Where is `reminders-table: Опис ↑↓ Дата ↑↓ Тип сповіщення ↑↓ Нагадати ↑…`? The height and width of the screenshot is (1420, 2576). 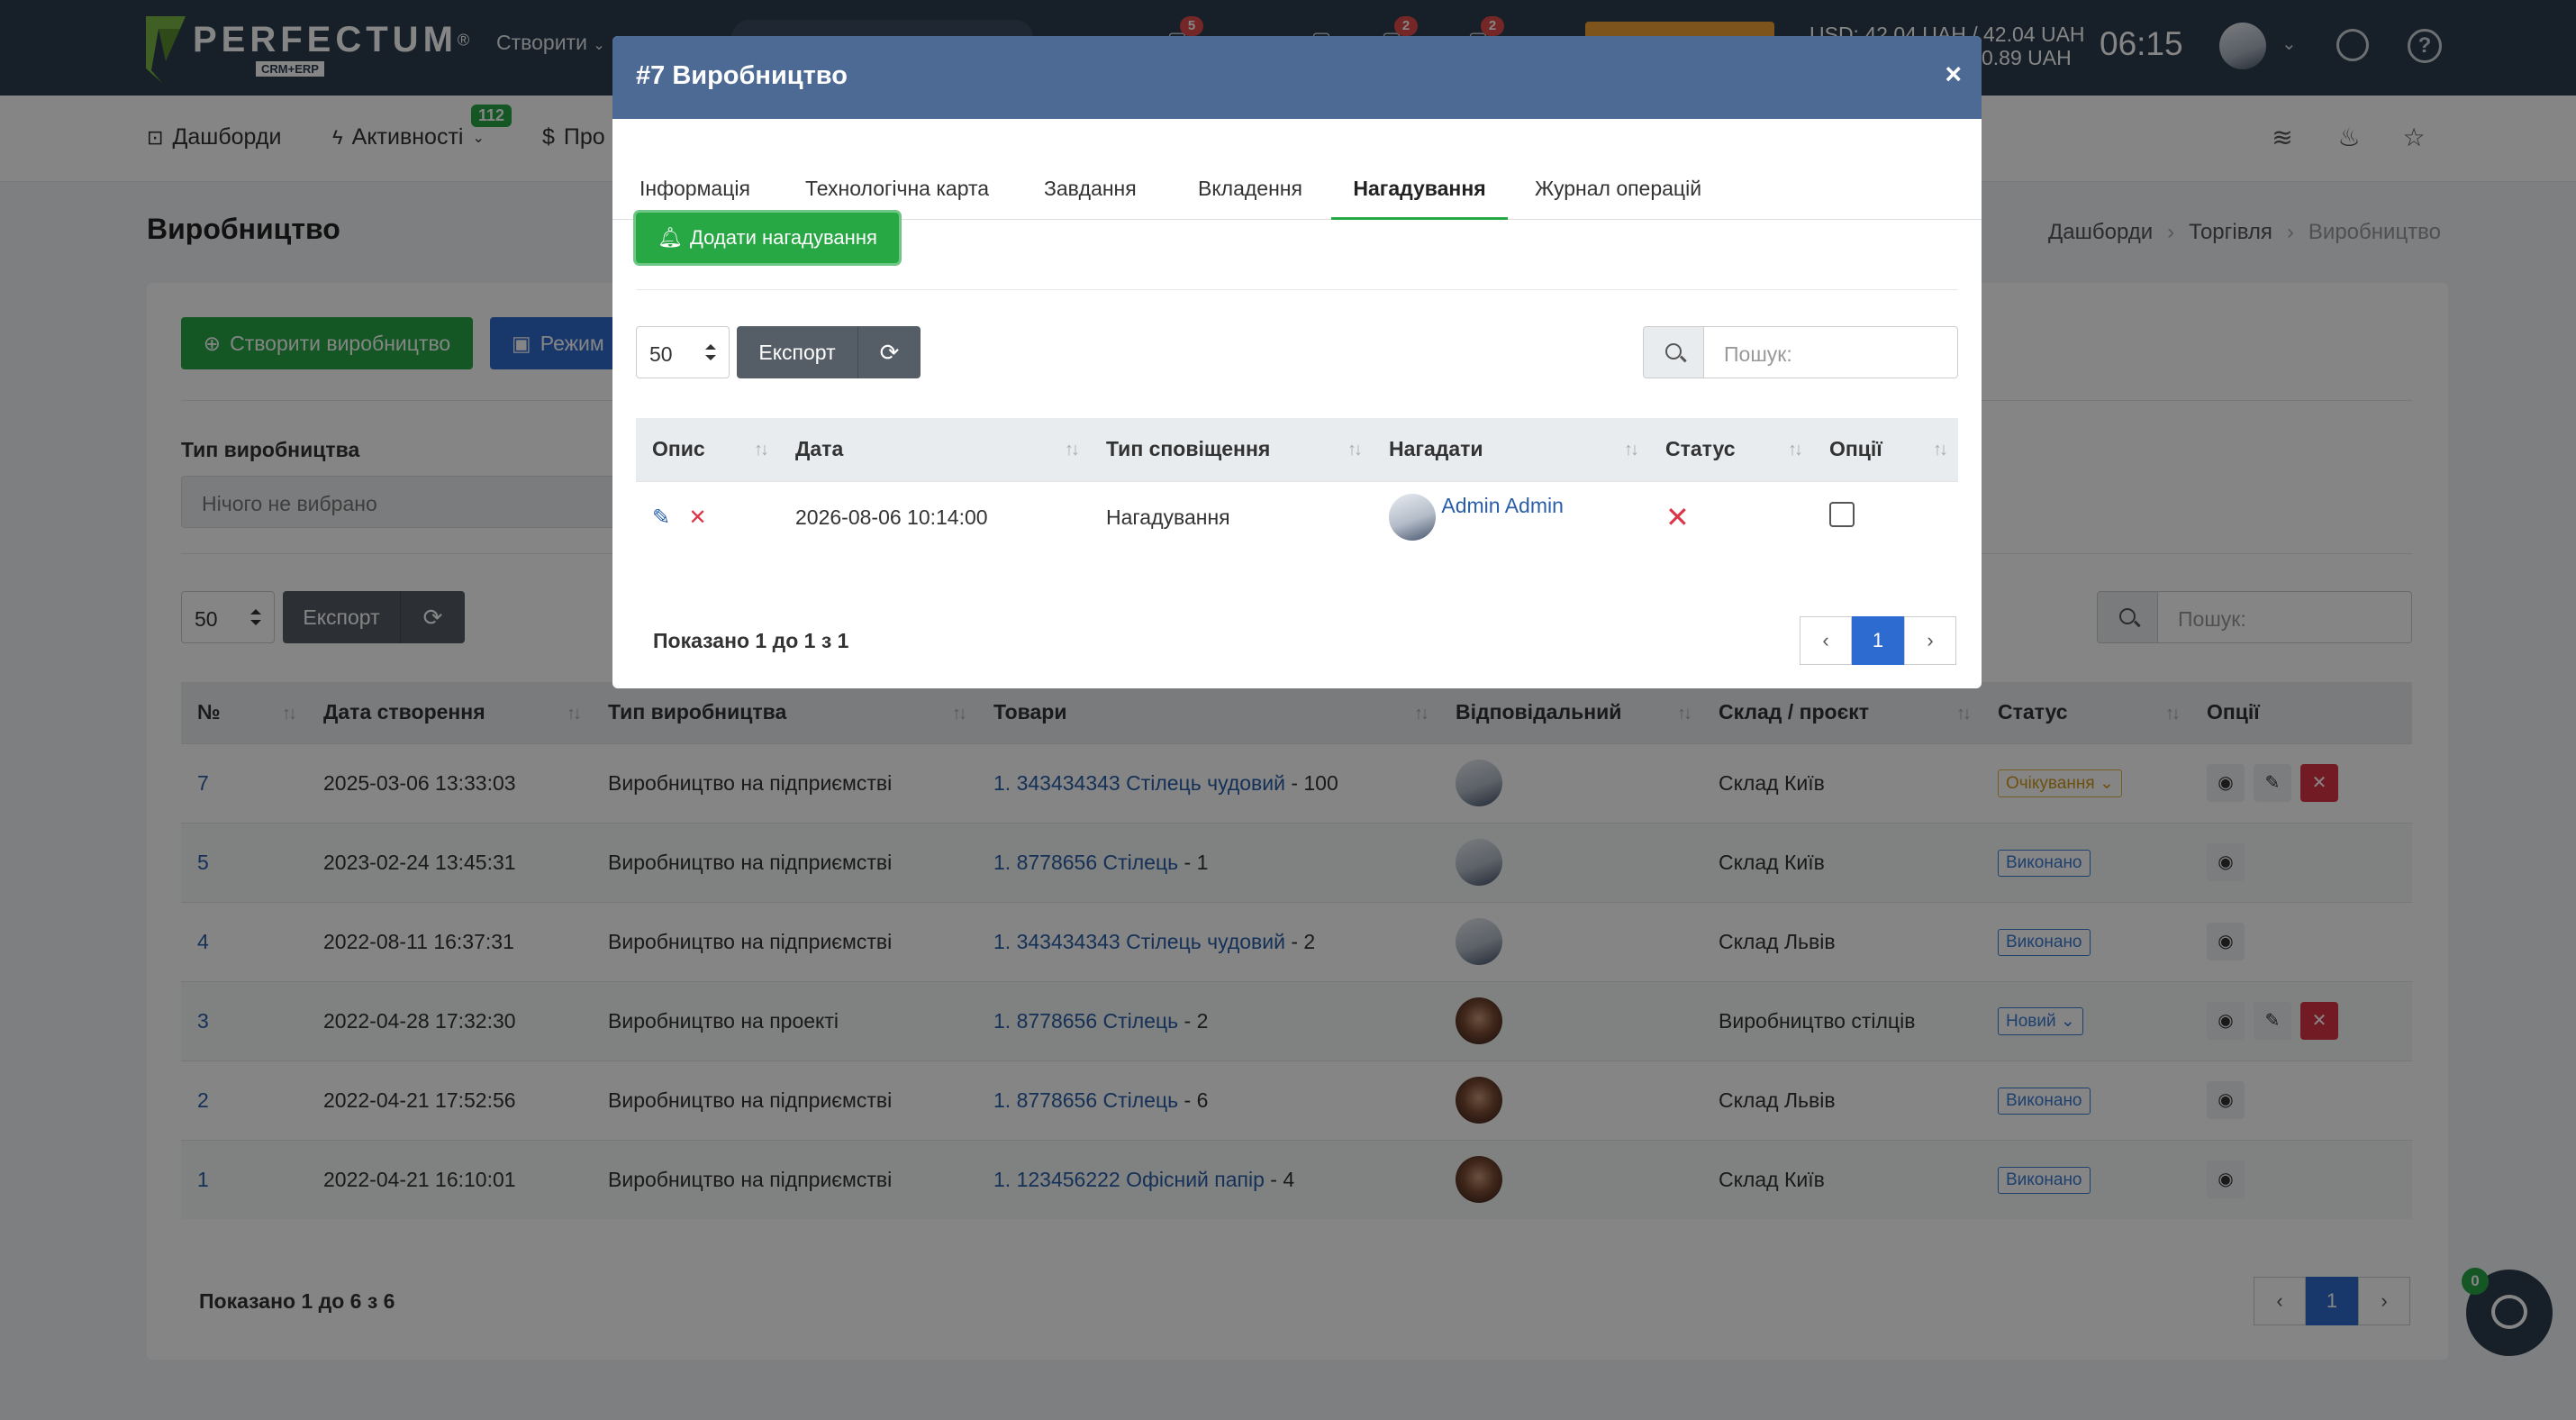
reminders-table: Опис ↑↓ Дата ↑↓ Тип сповіщення ↑↓ Нагадати ↑… is located at coordinates (1297, 485).